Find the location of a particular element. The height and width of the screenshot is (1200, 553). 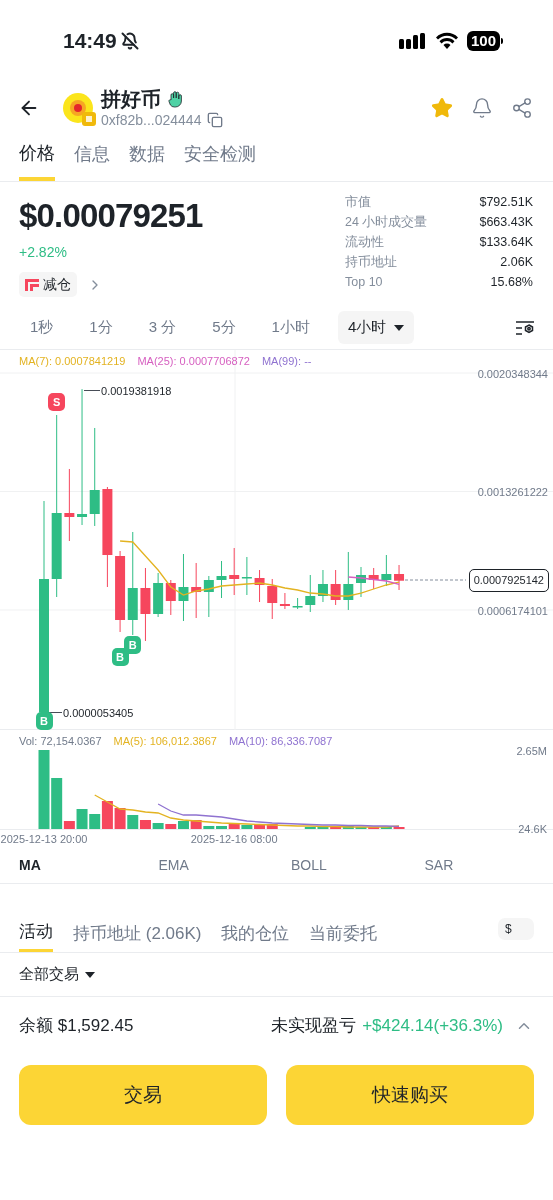

volume-legend-label: Vol: 72,154.0367 is located at coordinates (60, 741).